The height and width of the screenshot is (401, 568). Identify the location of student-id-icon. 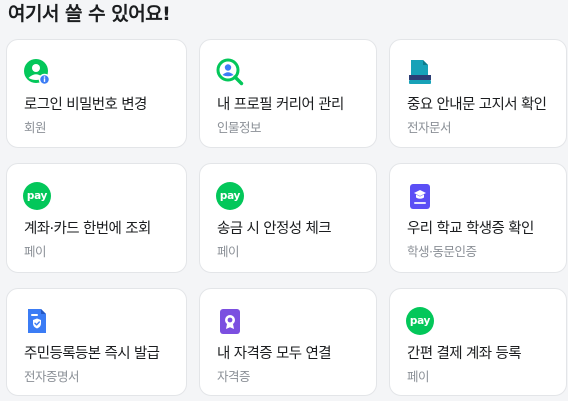
(420, 196).